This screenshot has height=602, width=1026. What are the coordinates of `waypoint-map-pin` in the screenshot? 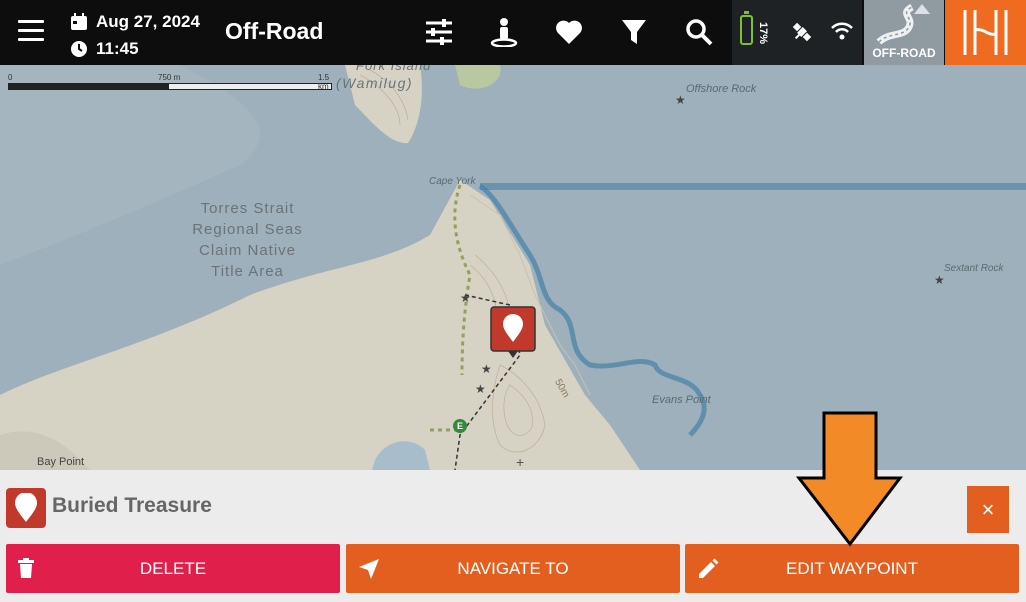 It's located at (513, 335).